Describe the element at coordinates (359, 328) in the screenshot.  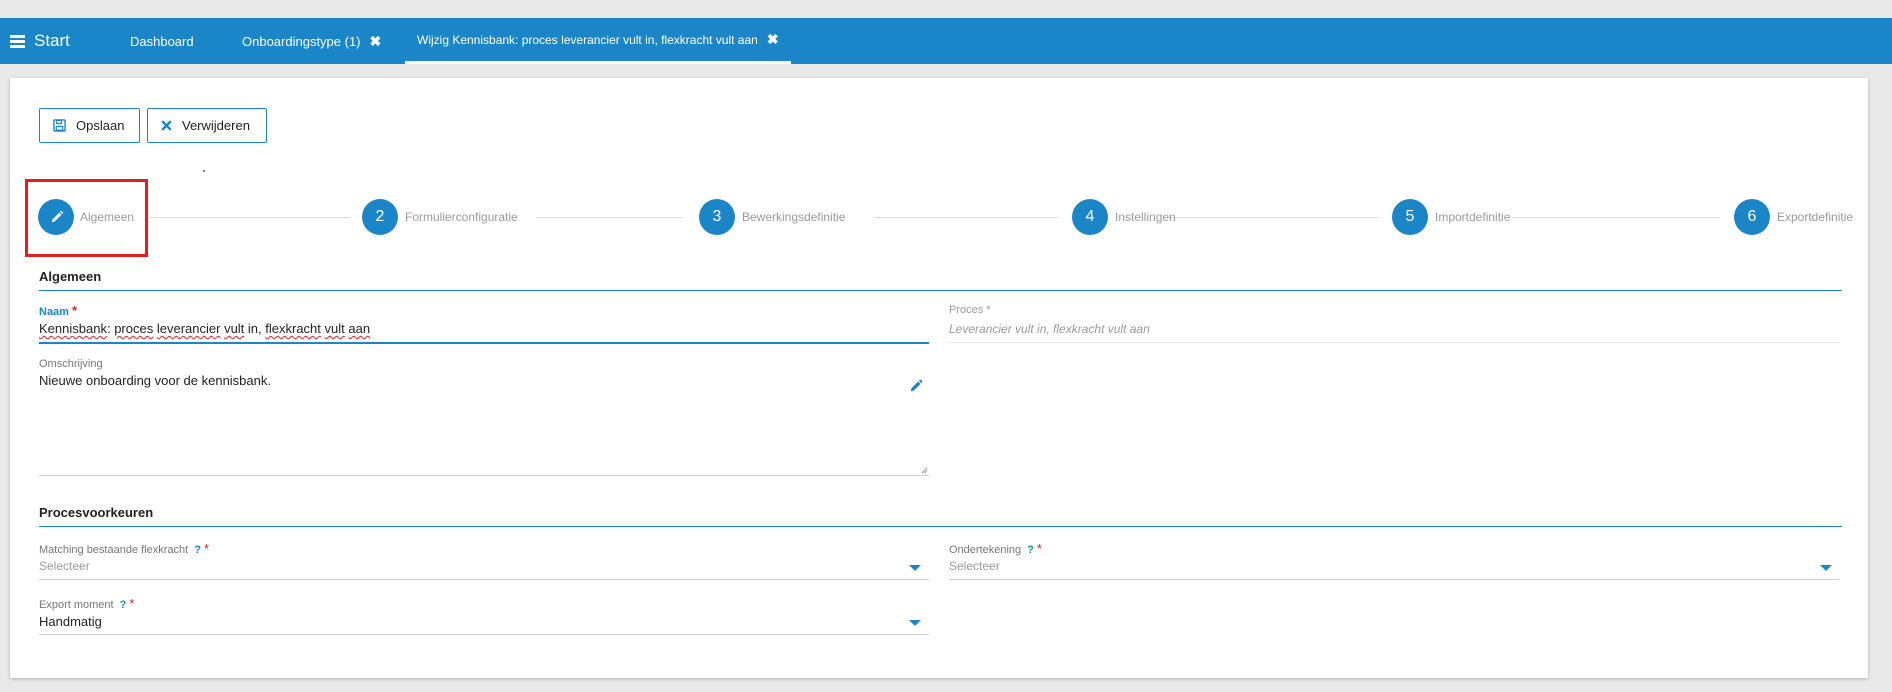
I see `naam-word: aan` at that location.